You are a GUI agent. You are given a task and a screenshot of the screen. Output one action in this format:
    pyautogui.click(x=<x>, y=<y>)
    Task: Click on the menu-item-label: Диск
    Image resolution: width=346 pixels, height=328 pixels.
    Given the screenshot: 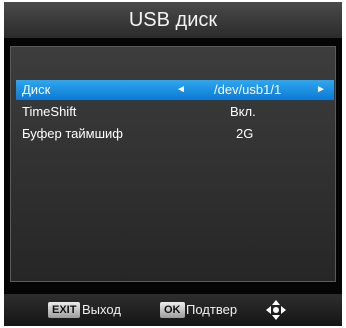 What is the action you would take?
    pyautogui.click(x=36, y=89)
    